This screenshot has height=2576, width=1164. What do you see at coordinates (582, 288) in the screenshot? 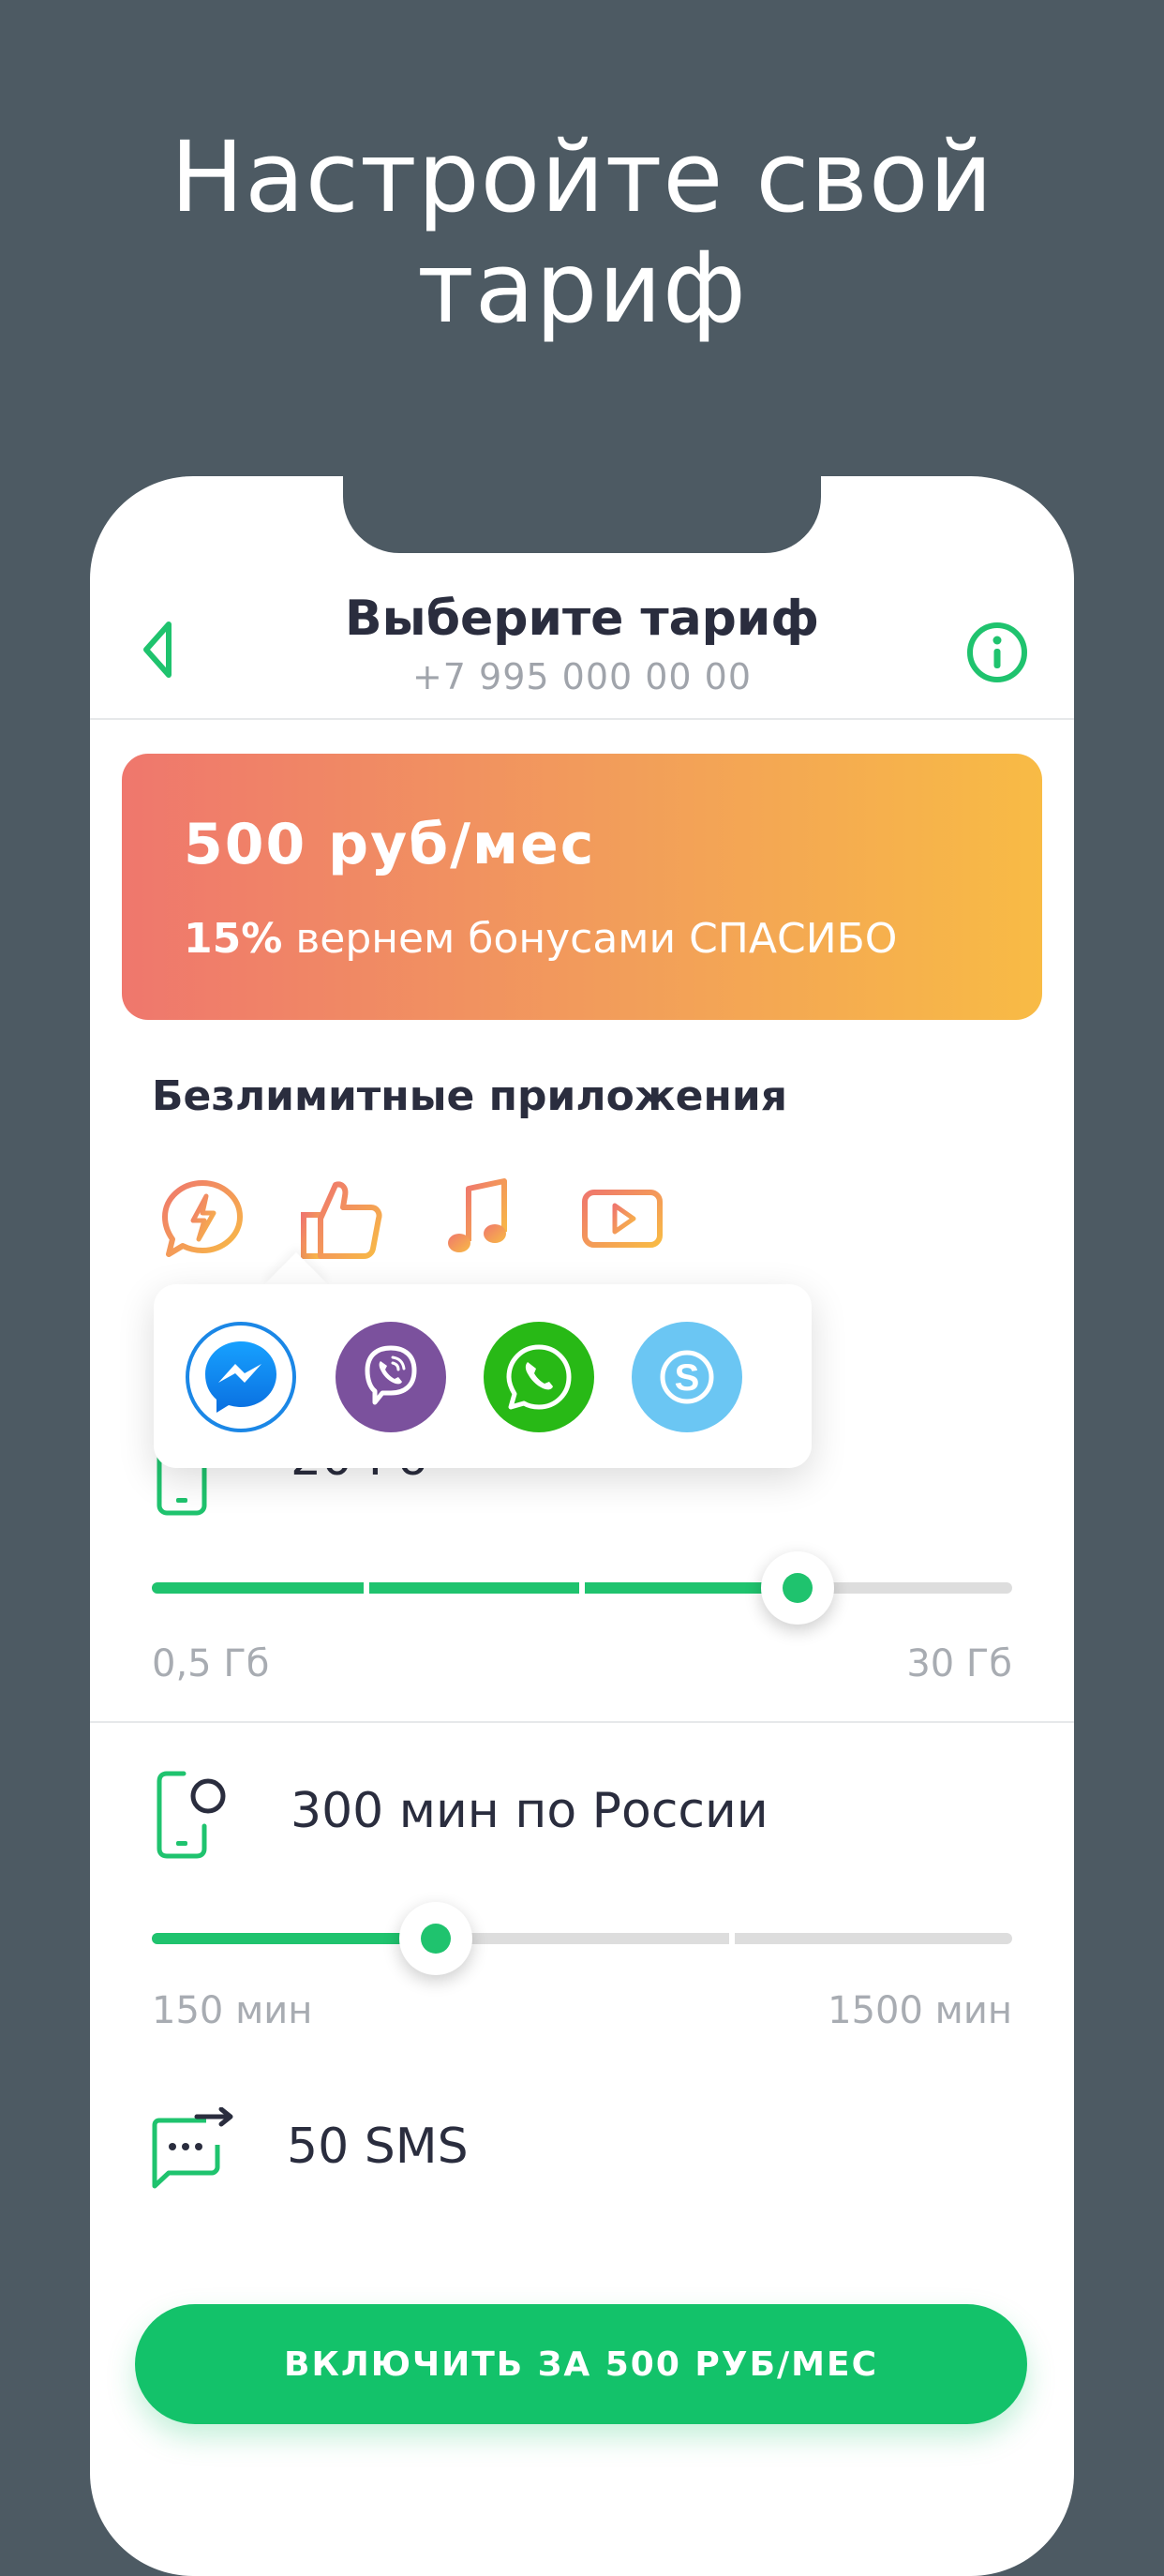
I see `promo-title-line2: тариф` at bounding box center [582, 288].